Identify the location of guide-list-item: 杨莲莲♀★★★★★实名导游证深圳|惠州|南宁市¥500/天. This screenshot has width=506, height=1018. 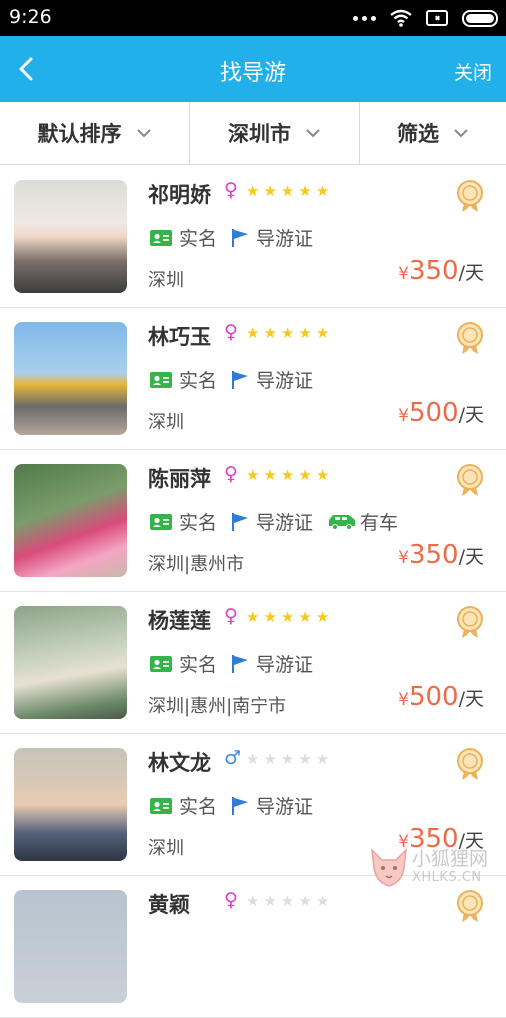
(253, 663).